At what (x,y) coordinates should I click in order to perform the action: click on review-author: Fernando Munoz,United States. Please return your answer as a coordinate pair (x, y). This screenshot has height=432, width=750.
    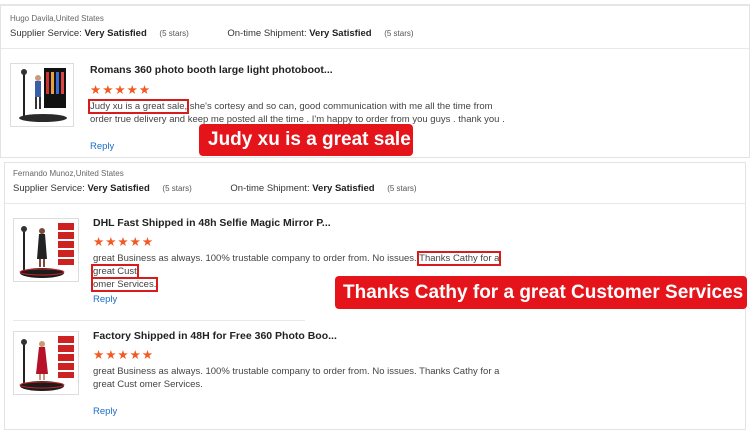
    Looking at the image, I should click on (68, 173).